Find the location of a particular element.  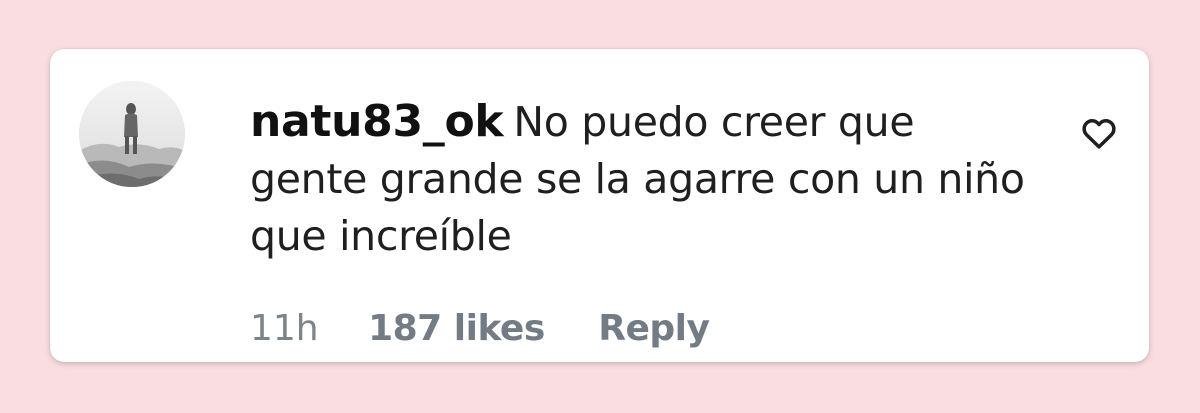

comment-meta: 11h 187 likes Reply is located at coordinates (480, 329).